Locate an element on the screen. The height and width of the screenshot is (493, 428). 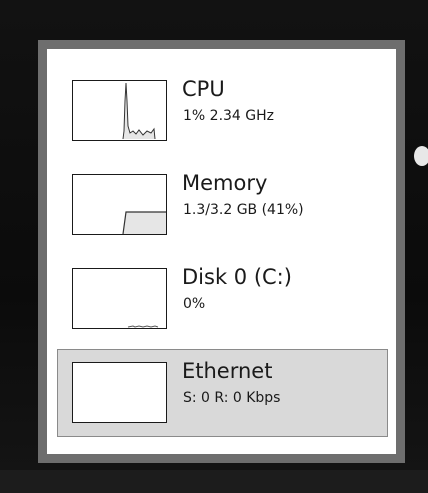
perf-item-disk: Disk 0 (C:) 0% is located at coordinates (222, 299).